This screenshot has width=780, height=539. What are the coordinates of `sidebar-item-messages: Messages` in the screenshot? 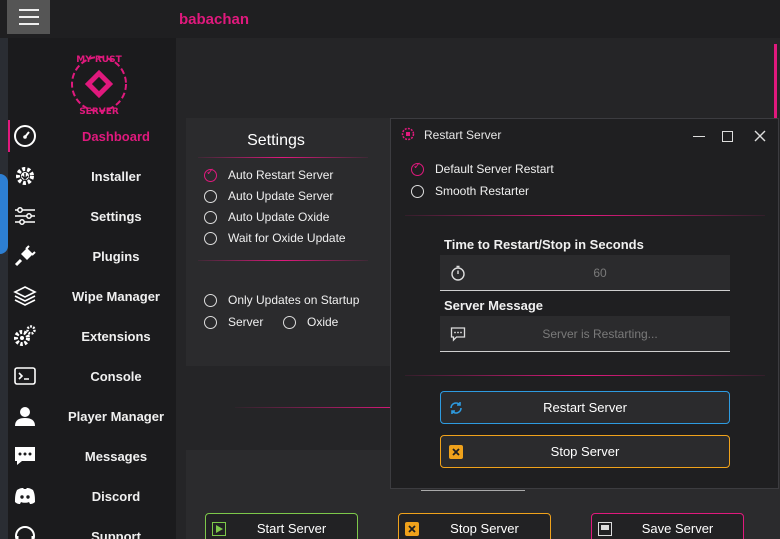 It's located at (92, 456).